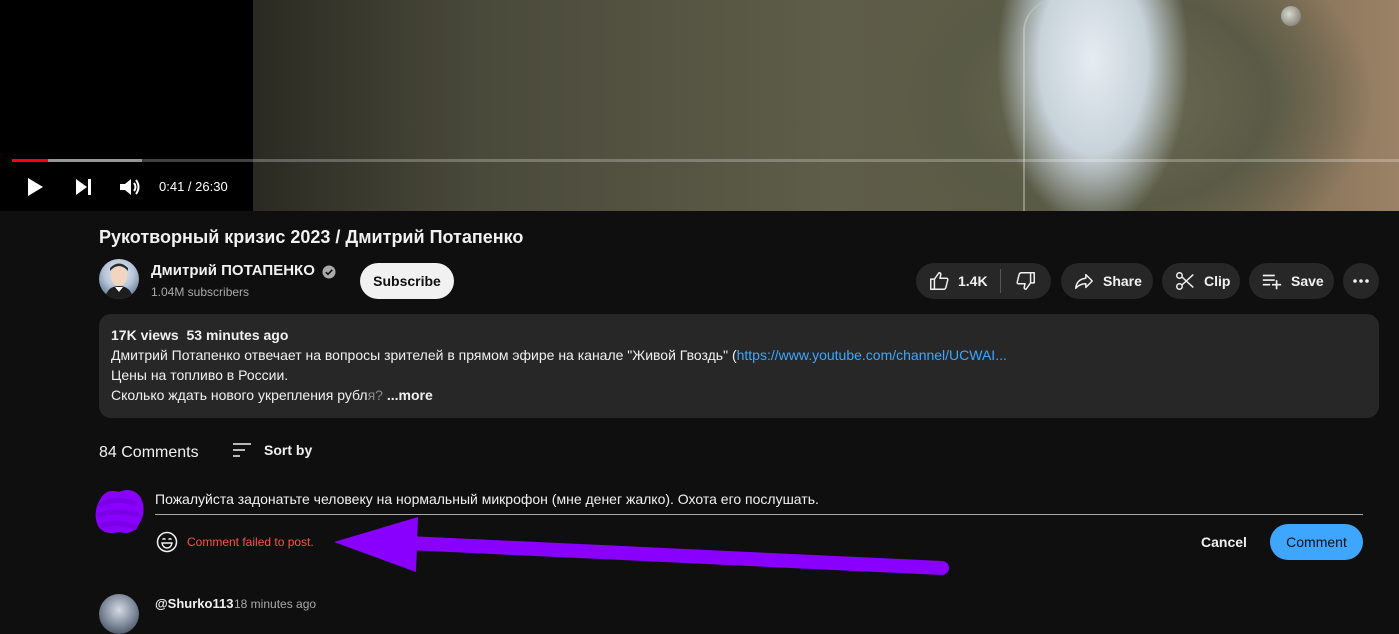 The image size is (1399, 634). What do you see at coordinates (200, 375) in the screenshot?
I see `description-line: Цены на топливо в России.` at bounding box center [200, 375].